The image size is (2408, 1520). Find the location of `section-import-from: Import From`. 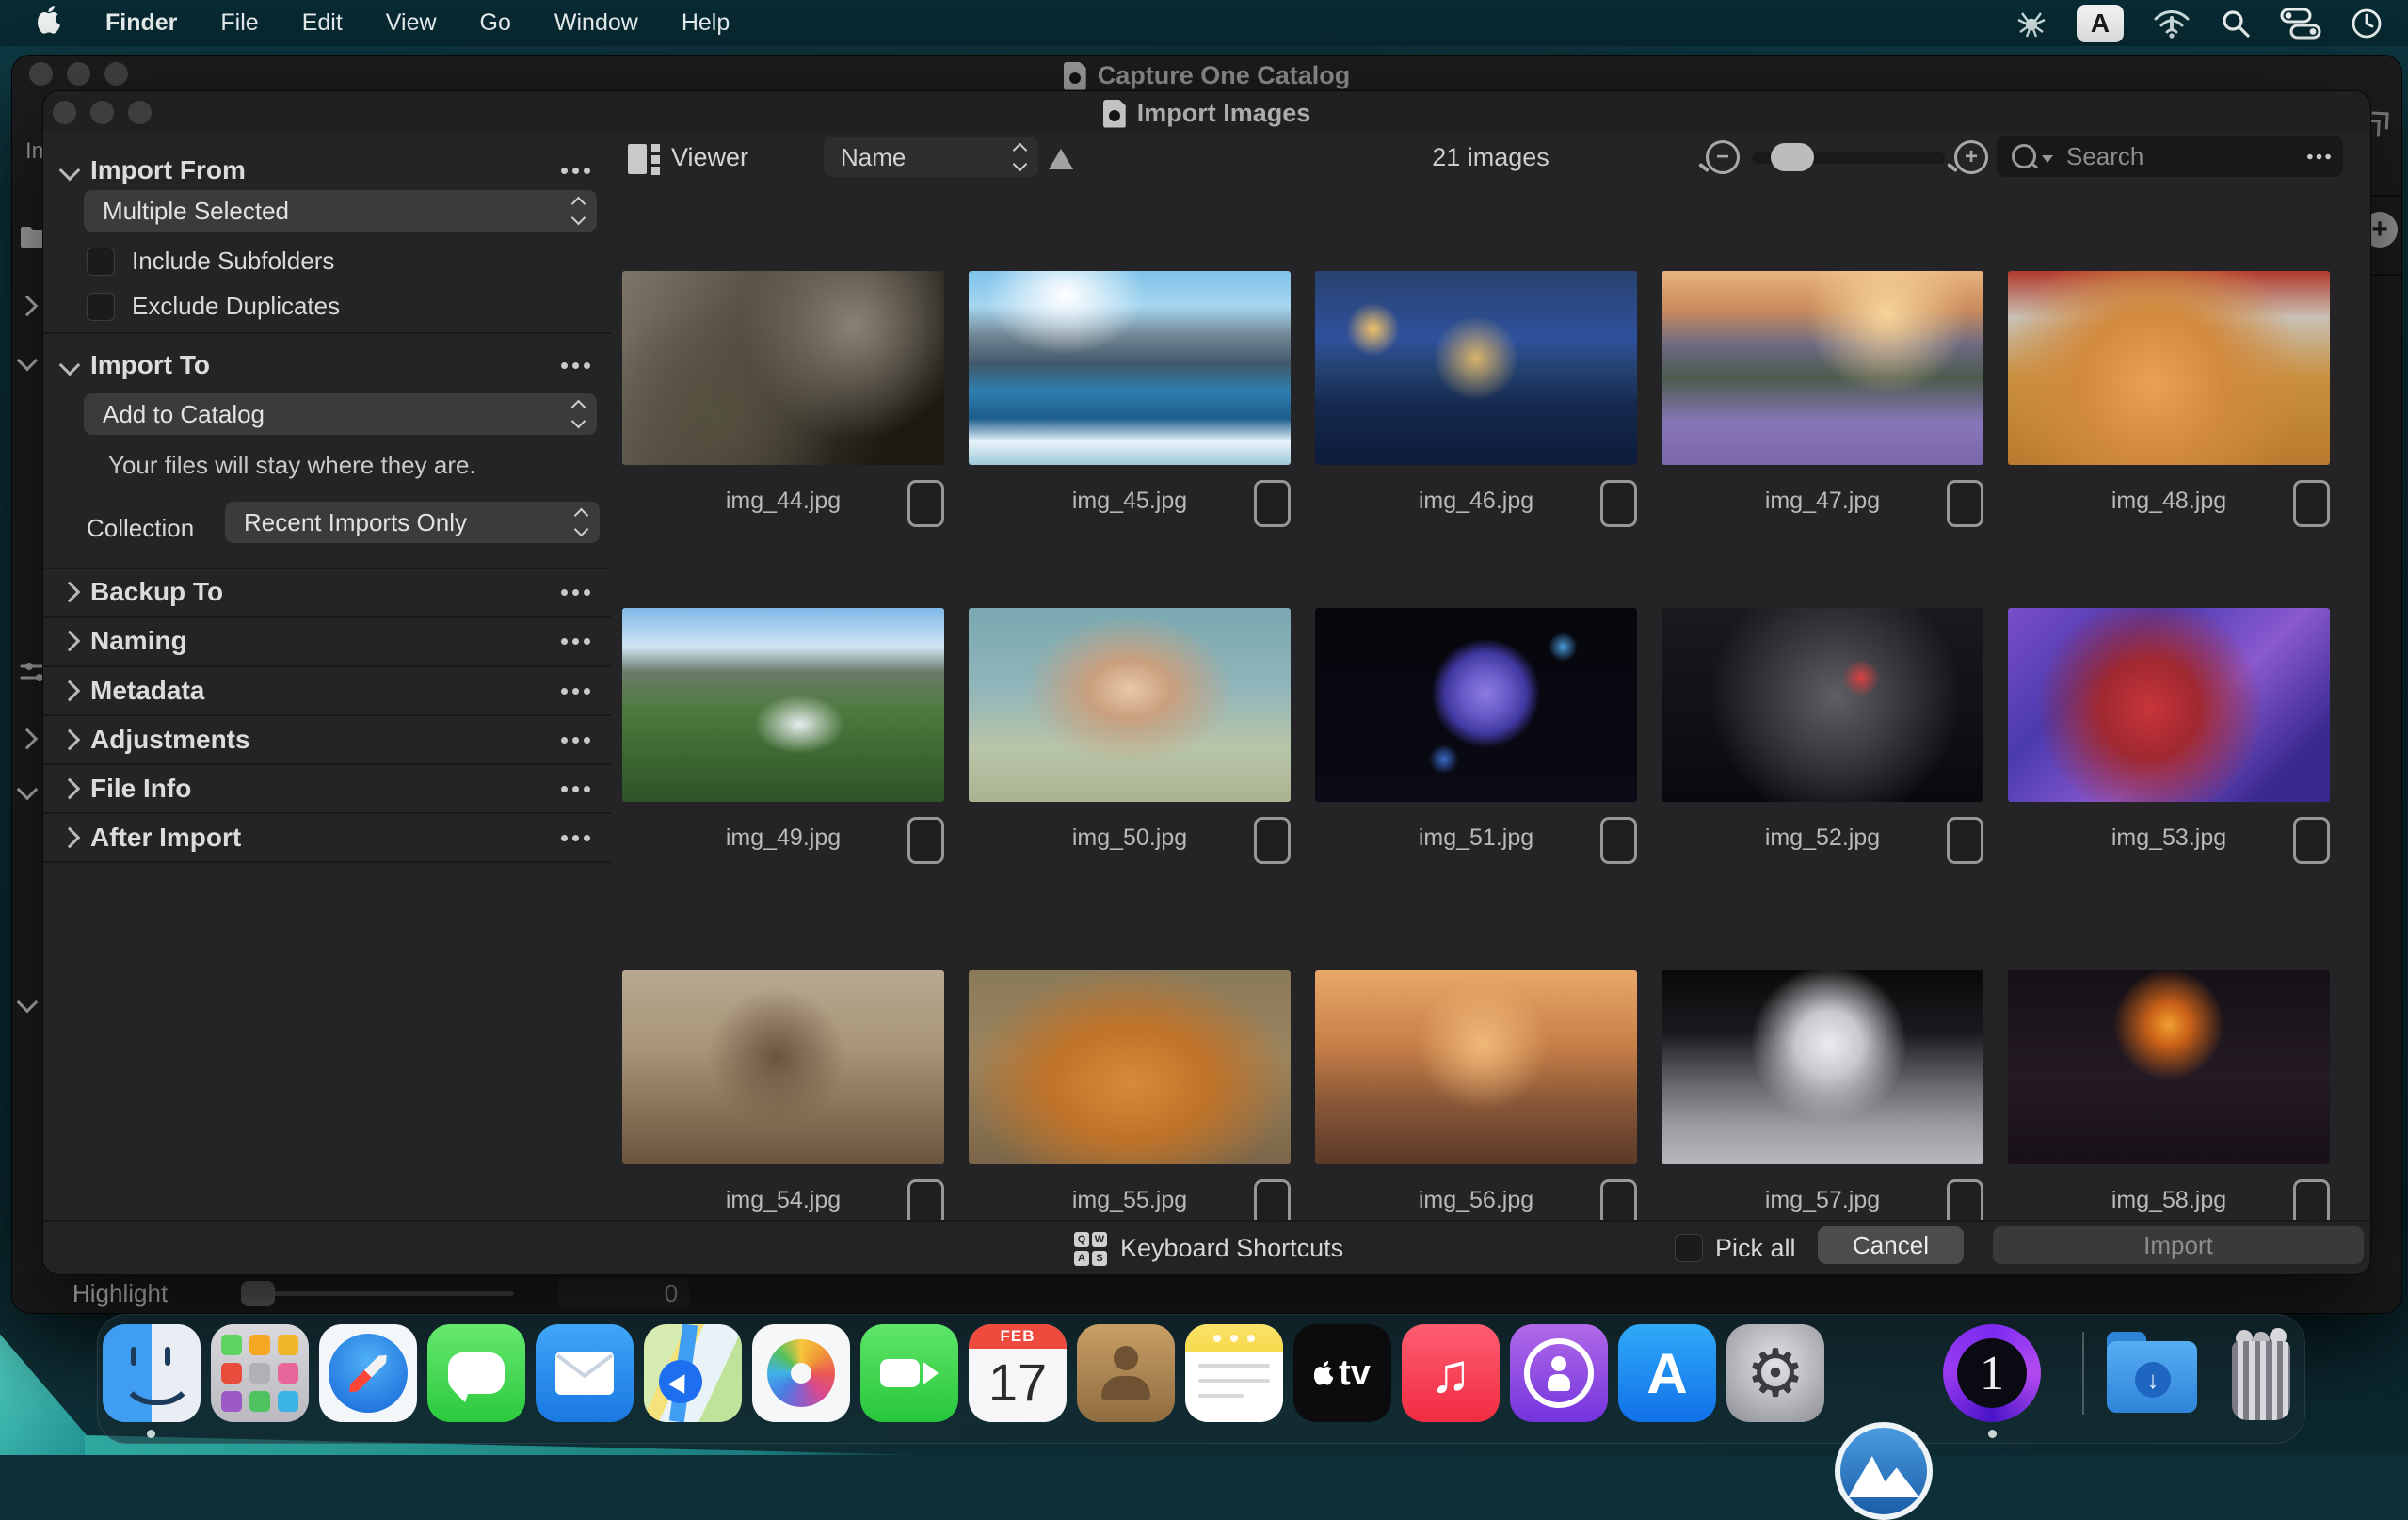

section-import-from: Import From is located at coordinates (327, 170).